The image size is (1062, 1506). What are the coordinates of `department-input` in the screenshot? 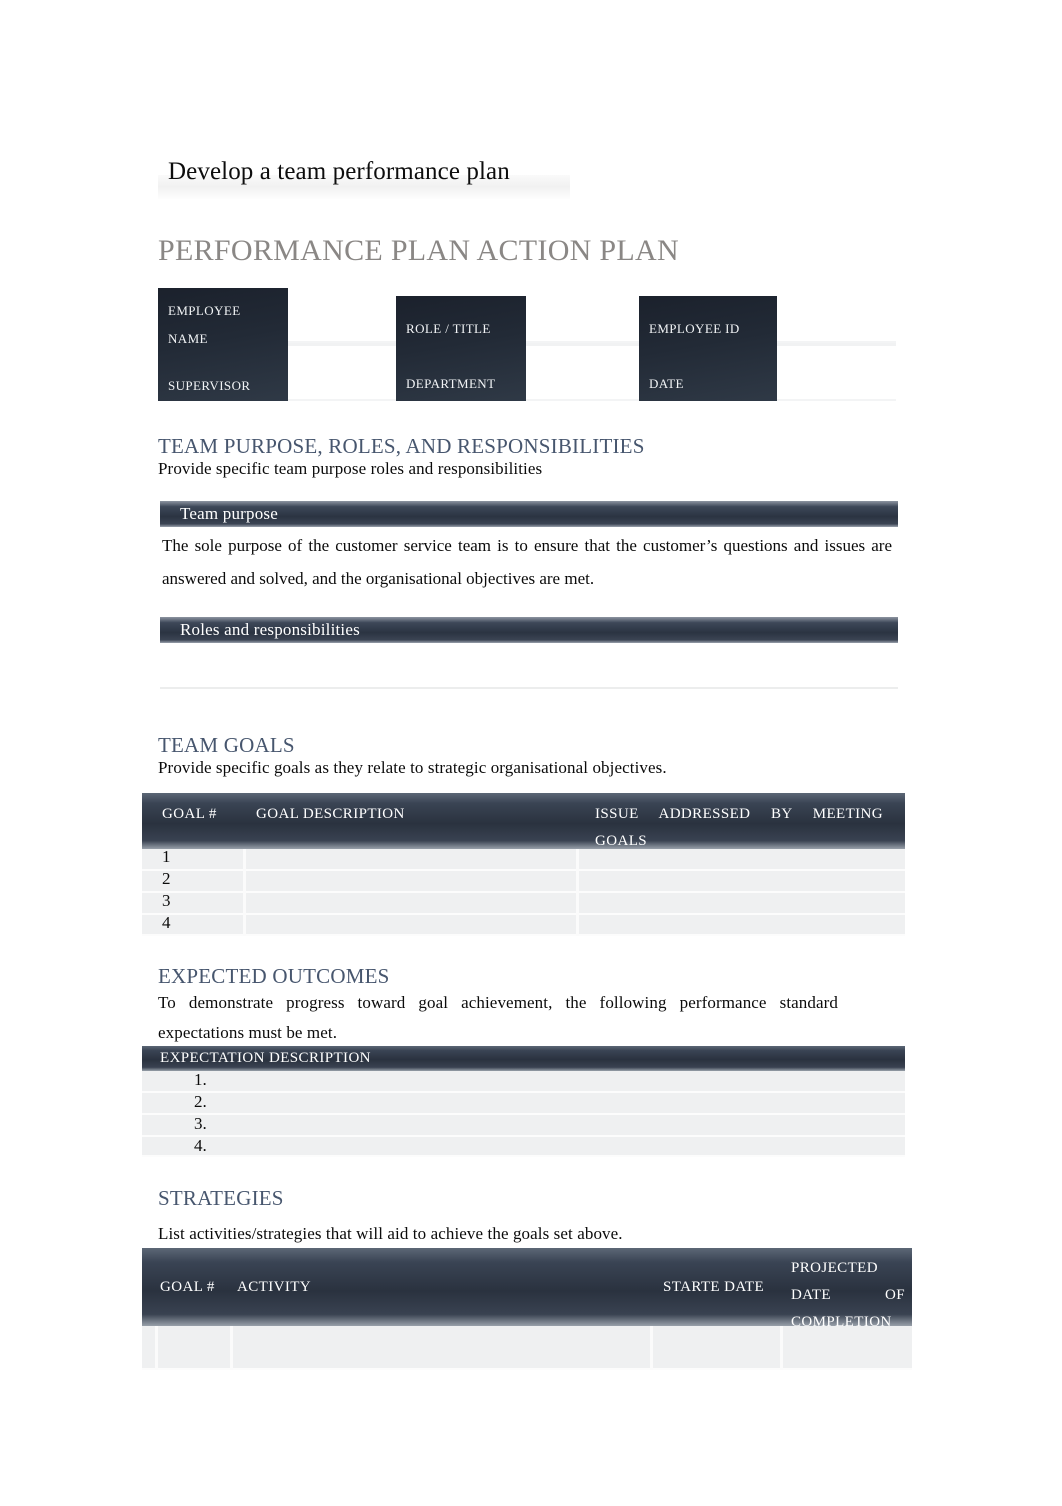 It's located at (582, 373).